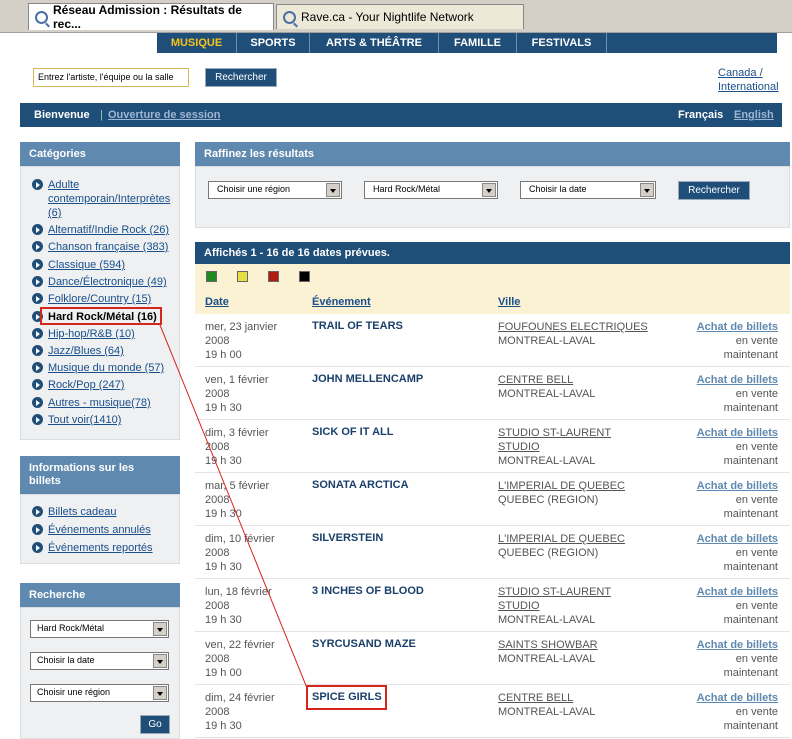 Image resolution: width=792 pixels, height=739 pixels. What do you see at coordinates (492, 253) in the screenshot?
I see `results-summary: Affichés 1 - 16 de 16 dates prévues.` at bounding box center [492, 253].